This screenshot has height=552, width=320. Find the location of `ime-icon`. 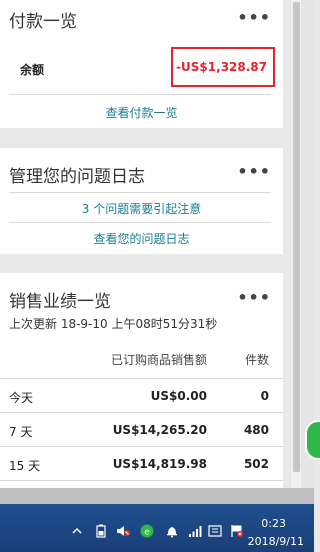

ime-icon is located at coordinates (215, 531).